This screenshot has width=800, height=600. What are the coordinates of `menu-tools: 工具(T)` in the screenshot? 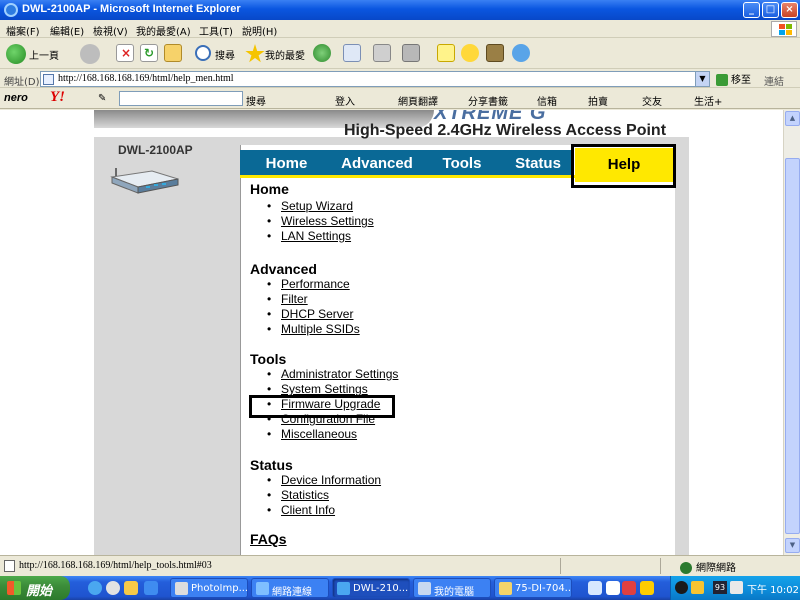 It's located at (216, 30).